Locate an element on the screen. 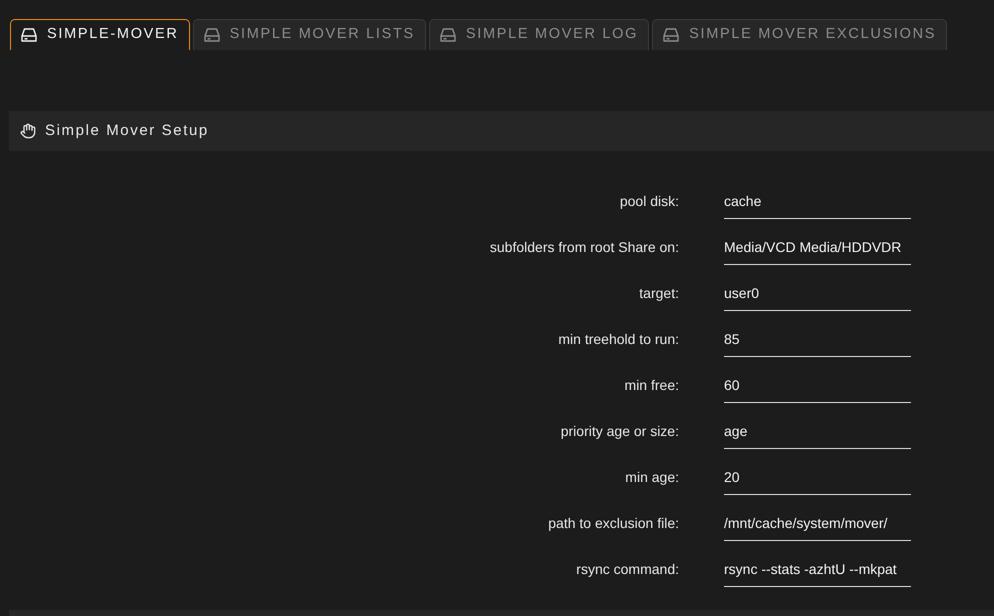 The image size is (994, 616). input-field: 60 is located at coordinates (817, 387).